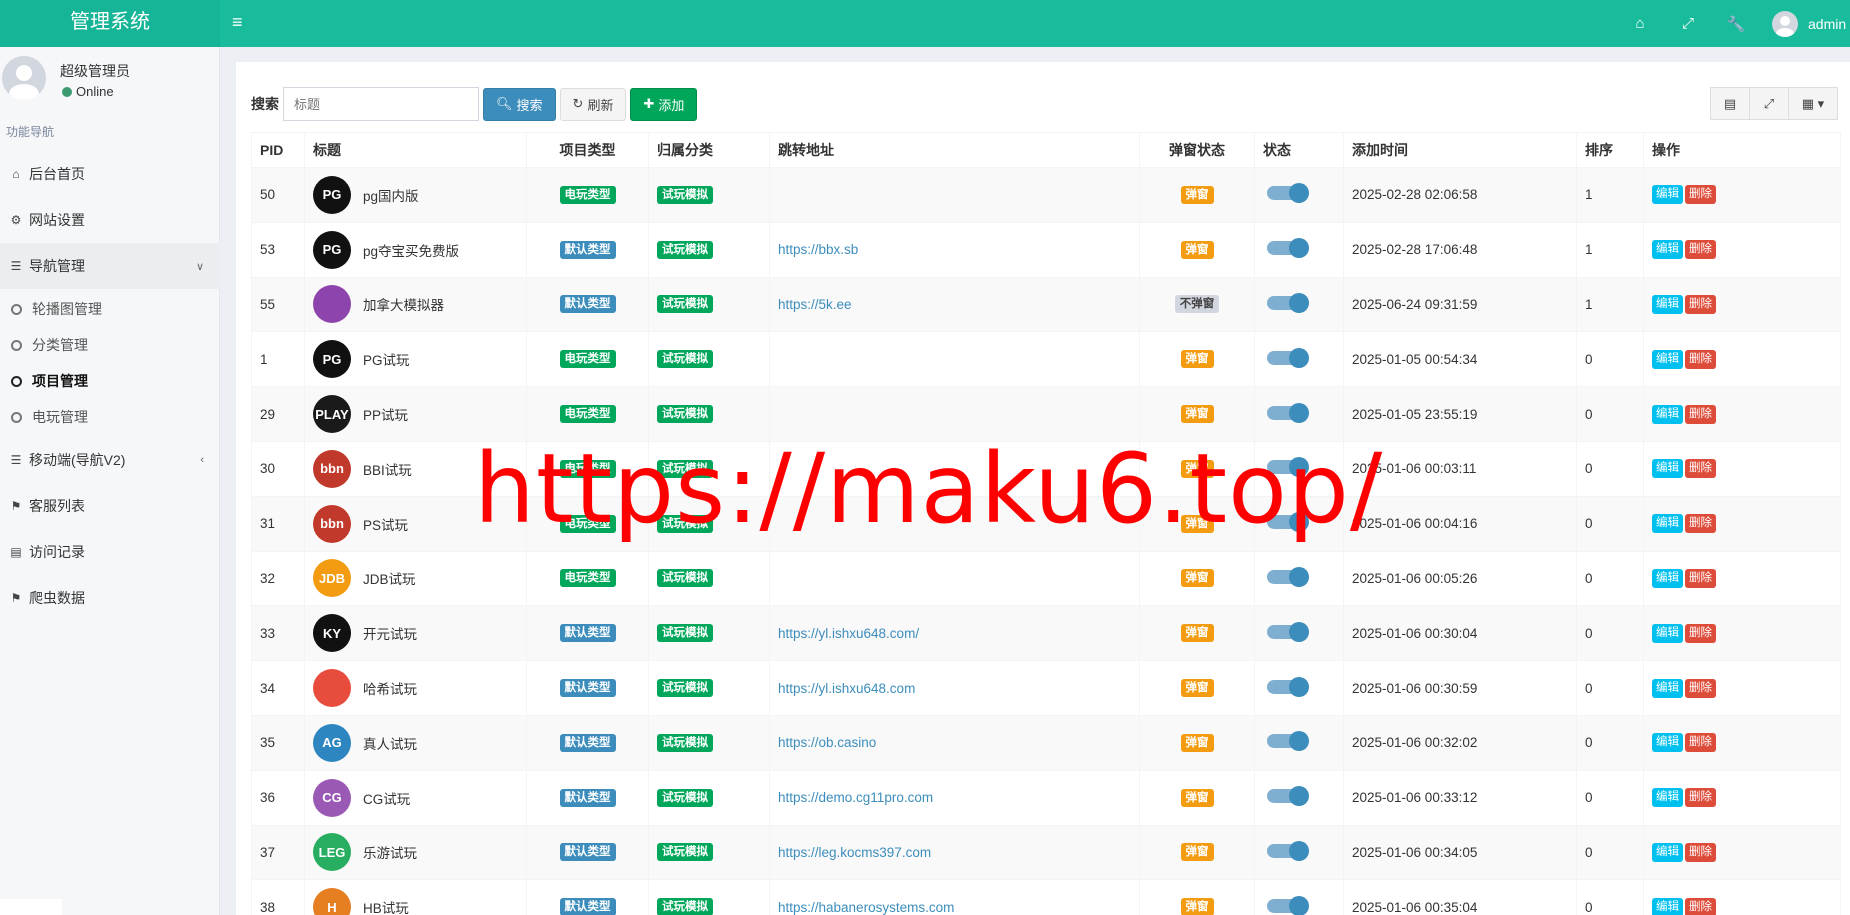  I want to click on sidebar-item-customer-service: ⚑ 客服列表, so click(110, 506).